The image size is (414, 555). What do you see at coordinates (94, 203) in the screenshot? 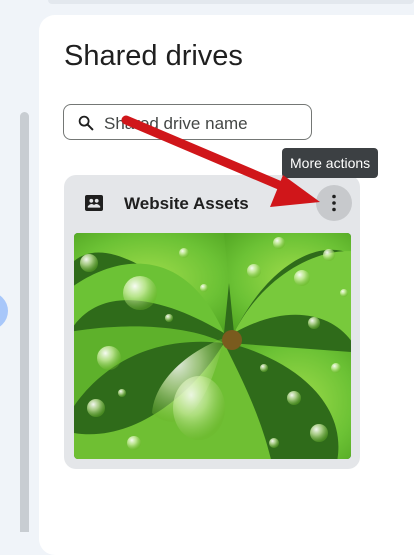
I see `shared-drive-icon` at bounding box center [94, 203].